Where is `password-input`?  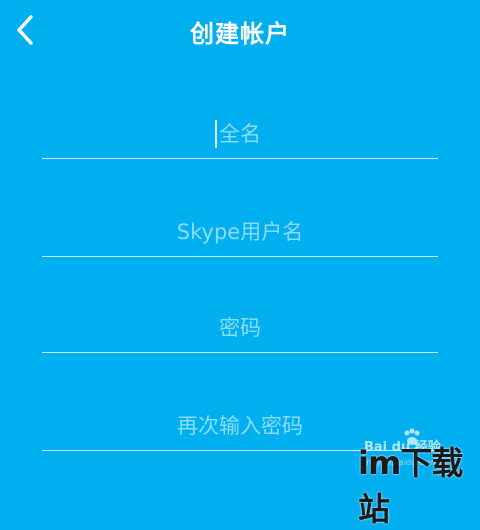
password-input is located at coordinates (240, 328).